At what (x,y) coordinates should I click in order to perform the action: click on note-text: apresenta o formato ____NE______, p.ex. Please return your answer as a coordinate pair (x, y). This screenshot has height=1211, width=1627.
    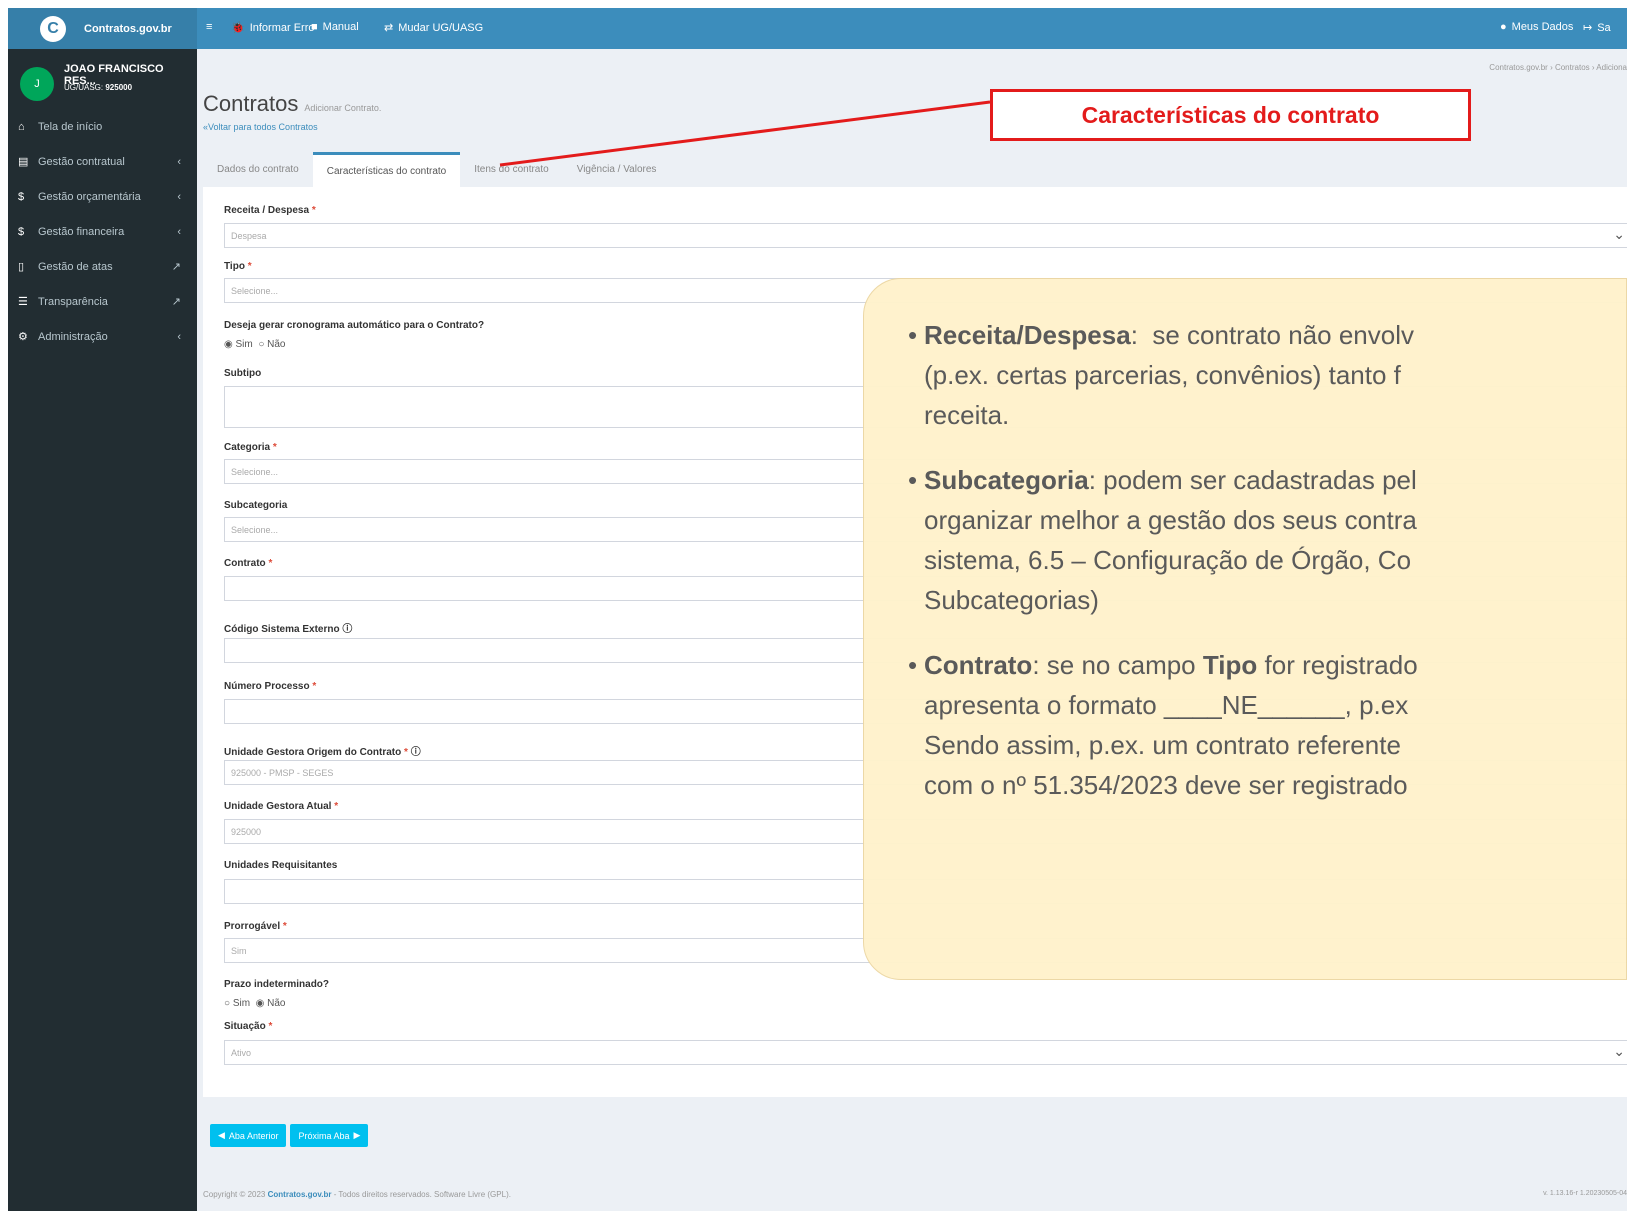
    Looking at the image, I should click on (1166, 705).